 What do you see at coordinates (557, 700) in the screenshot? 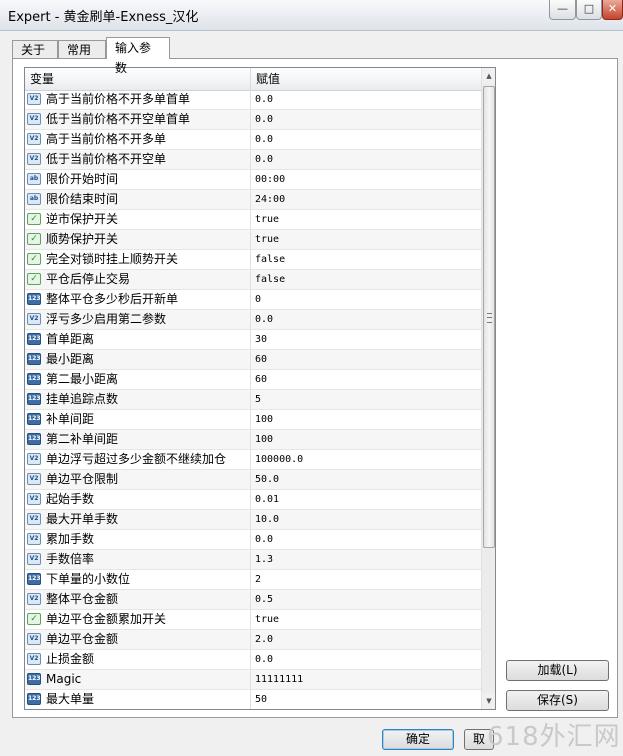
I see `save-button: 保存(S)` at bounding box center [557, 700].